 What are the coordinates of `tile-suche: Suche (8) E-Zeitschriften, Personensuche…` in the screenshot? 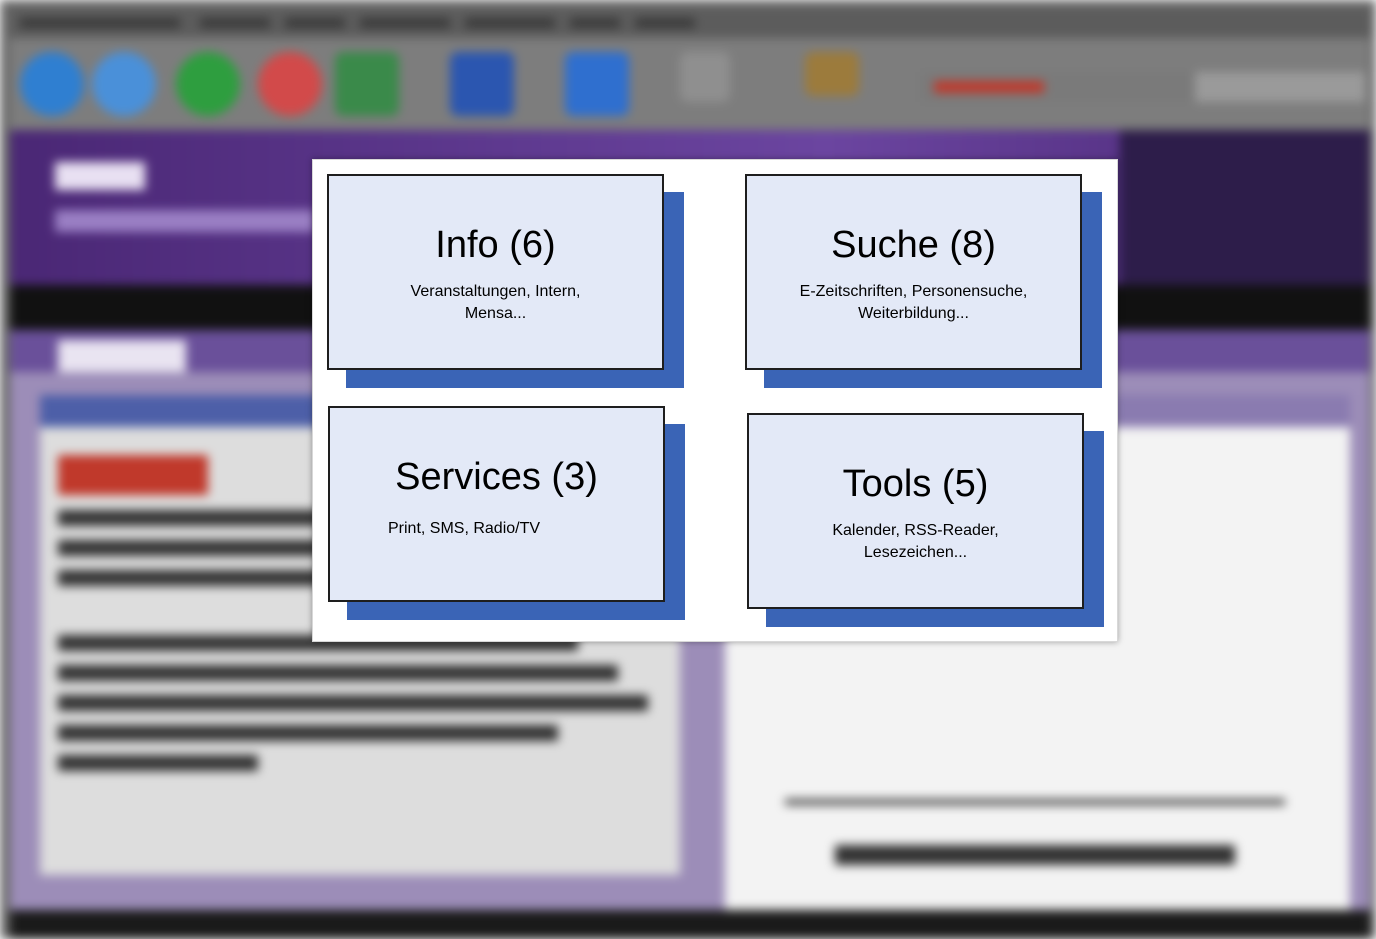 It's located at (923, 281).